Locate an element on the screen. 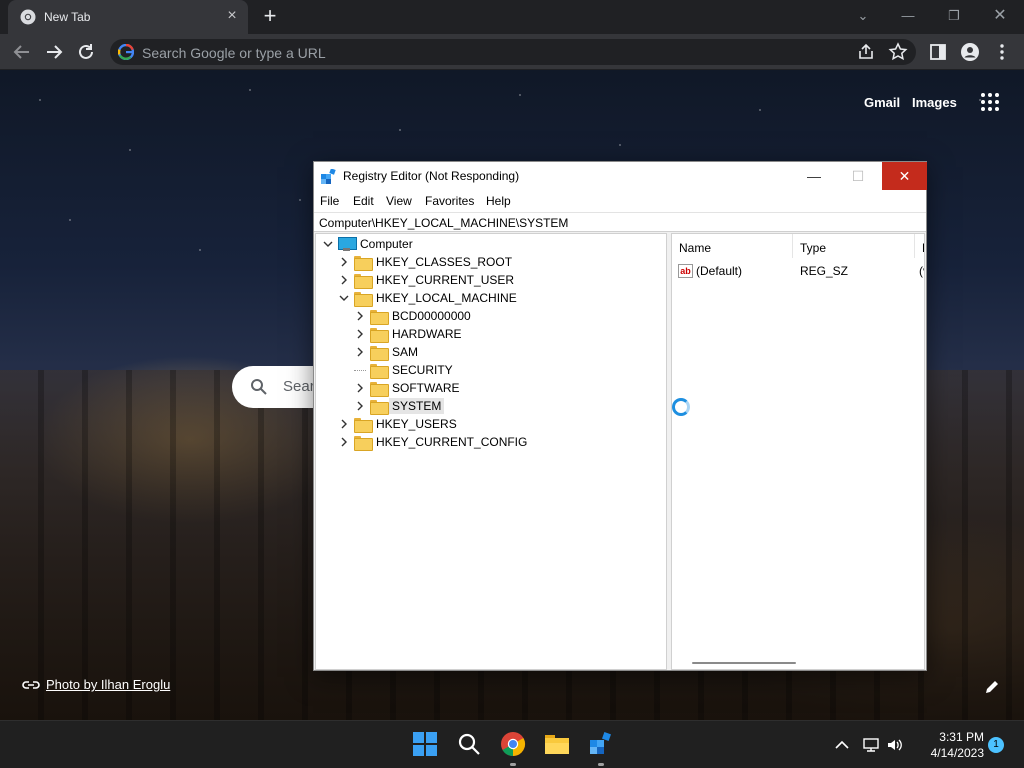 Image resolution: width=1024 pixels, height=768 pixels. minimize-button: — is located at coordinates (908, 16).